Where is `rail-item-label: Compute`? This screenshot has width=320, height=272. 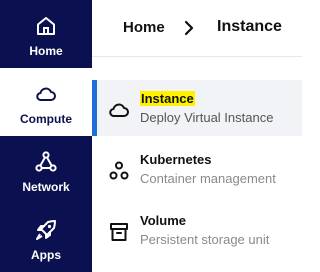
rail-item-label: Compute is located at coordinates (46, 119).